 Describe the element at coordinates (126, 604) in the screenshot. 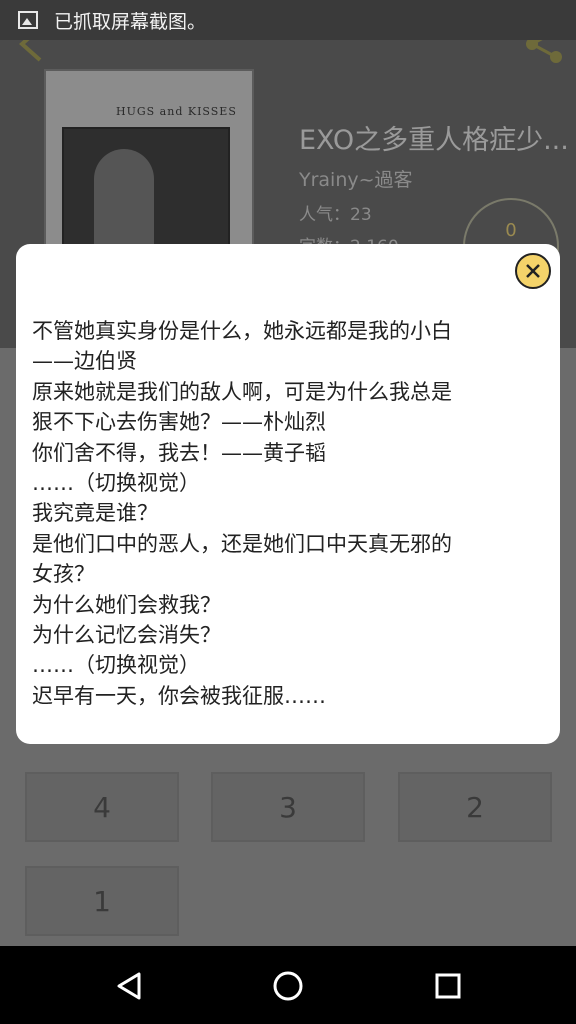

I see `synopsis-line: 为什么她们会救我？` at that location.